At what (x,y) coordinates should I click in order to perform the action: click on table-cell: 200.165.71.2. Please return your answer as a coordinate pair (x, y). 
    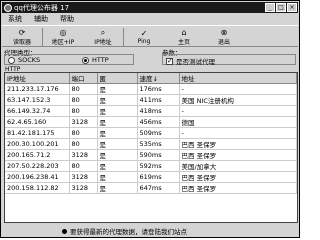
    Looking at the image, I should click on (37, 155).